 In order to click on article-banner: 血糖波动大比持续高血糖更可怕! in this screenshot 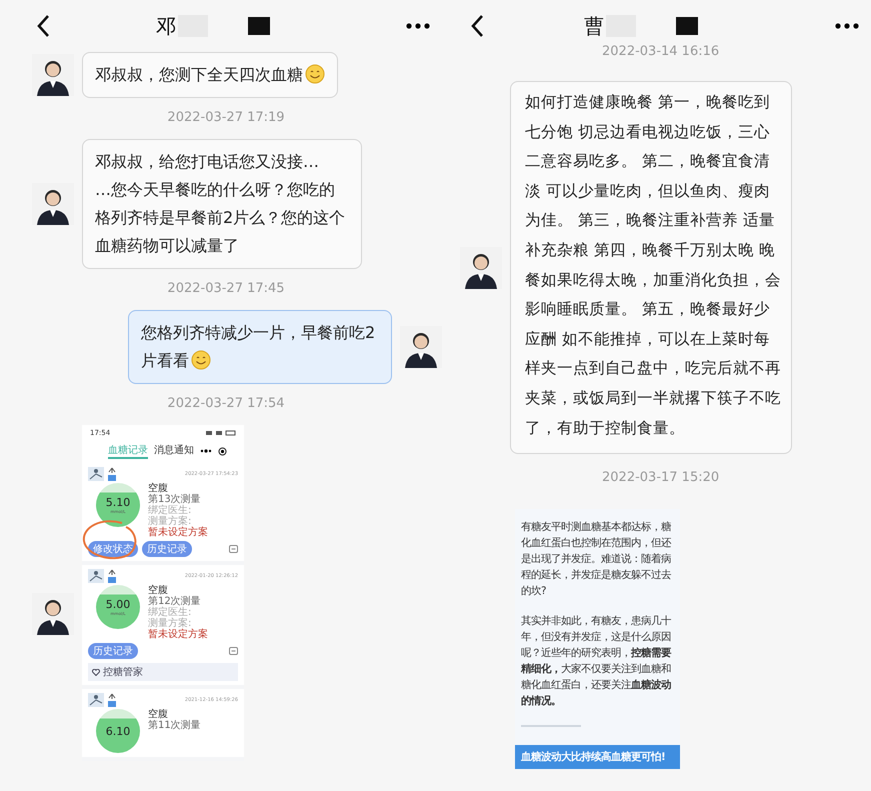, I will do `click(597, 757)`.